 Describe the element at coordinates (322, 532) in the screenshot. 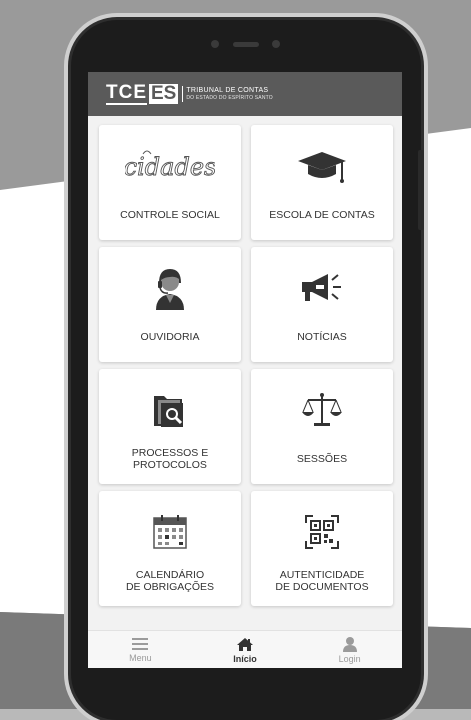

I see `qr-code-icon` at that location.